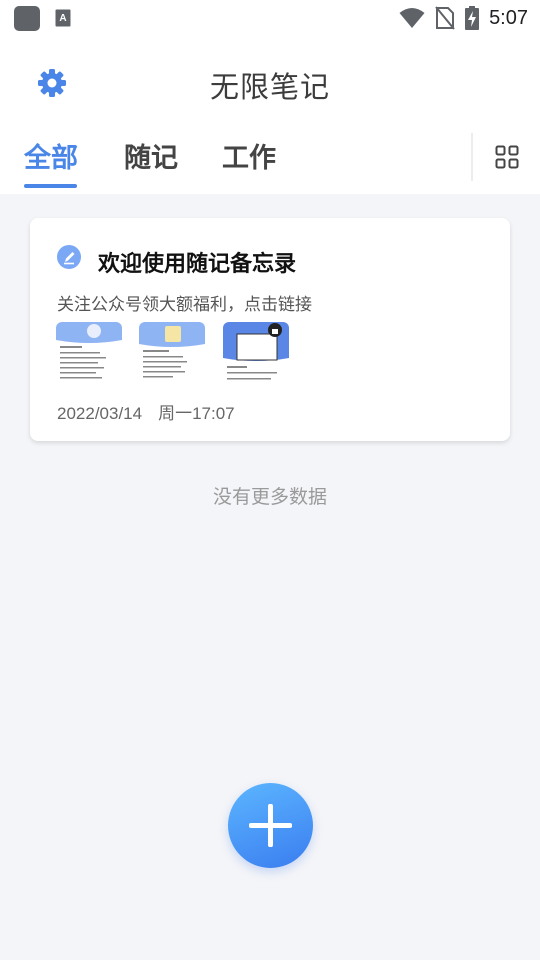 The width and height of the screenshot is (540, 960). Describe the element at coordinates (472, 157) in the screenshot. I see `tab-divider` at that location.